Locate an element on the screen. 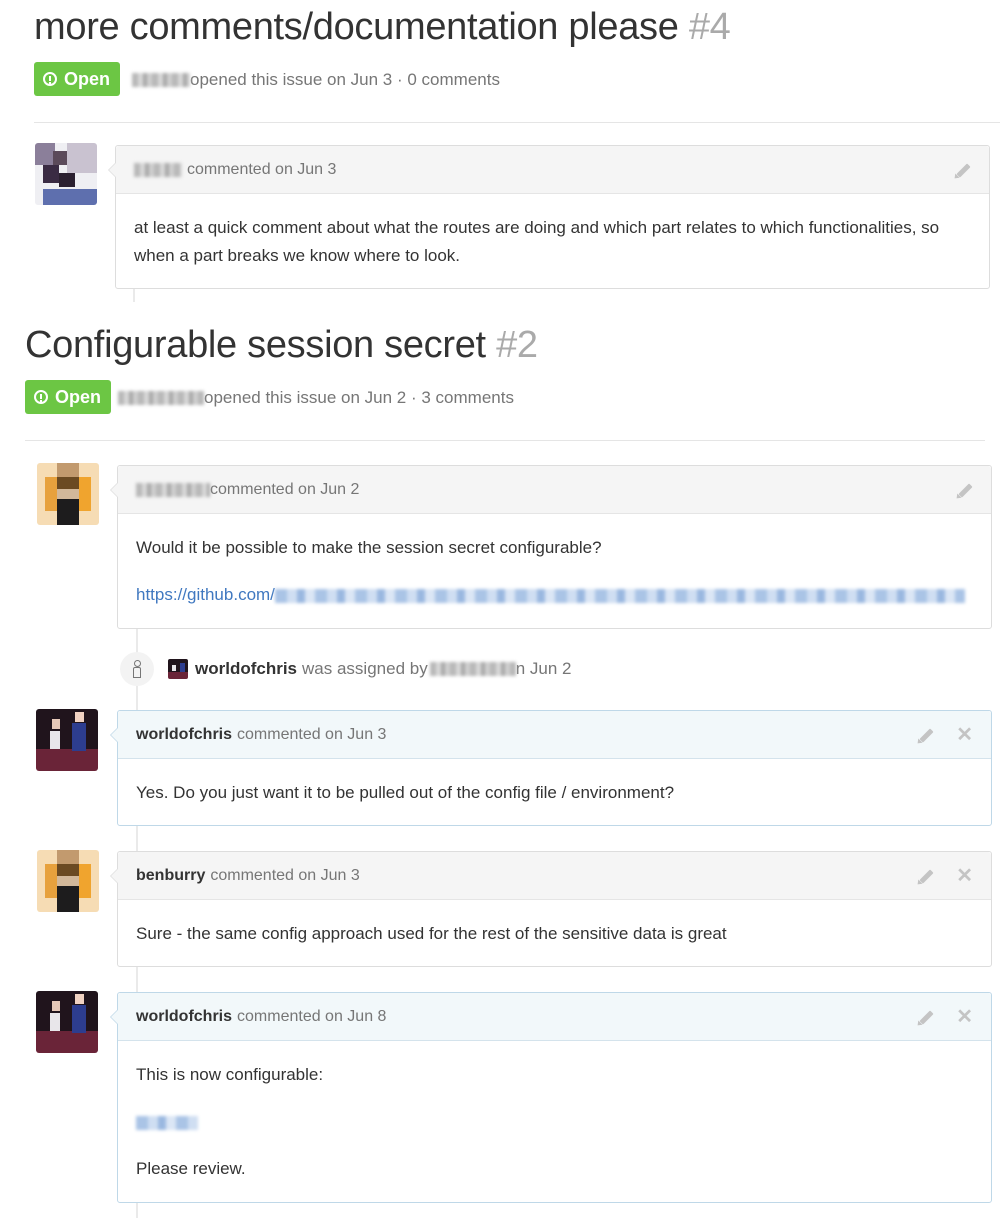 This screenshot has height=1219, width=1000. issue-title: Configurable session secret #2 is located at coordinates (281, 345).